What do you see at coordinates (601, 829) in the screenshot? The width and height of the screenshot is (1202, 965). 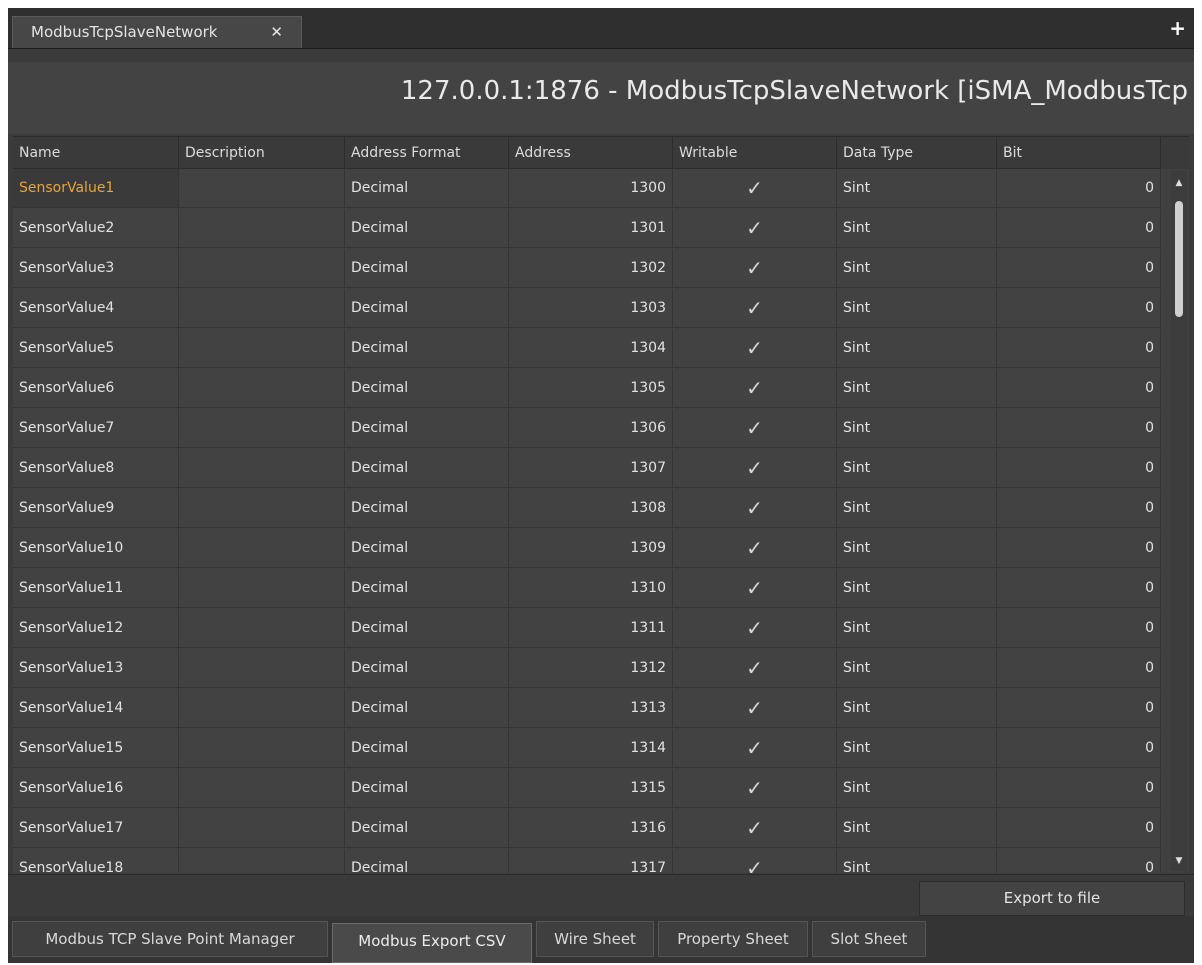 I see `table-row: SensorValue17 Decimal 1316 ✓ Sint 0` at bounding box center [601, 829].